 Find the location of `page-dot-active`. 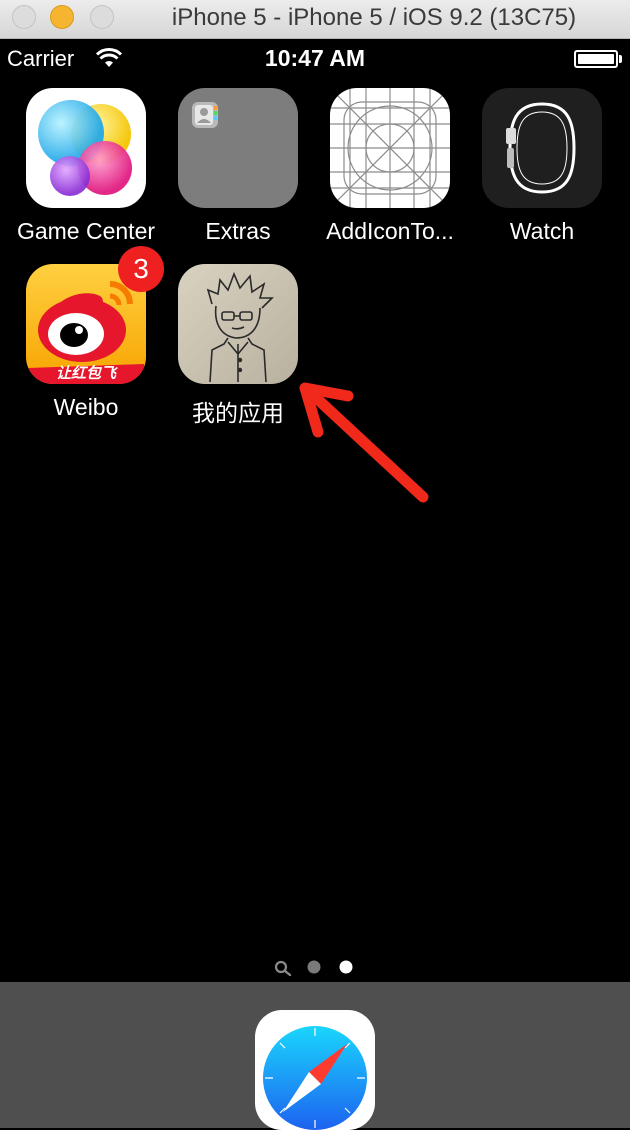

page-dot-active is located at coordinates (346, 967).